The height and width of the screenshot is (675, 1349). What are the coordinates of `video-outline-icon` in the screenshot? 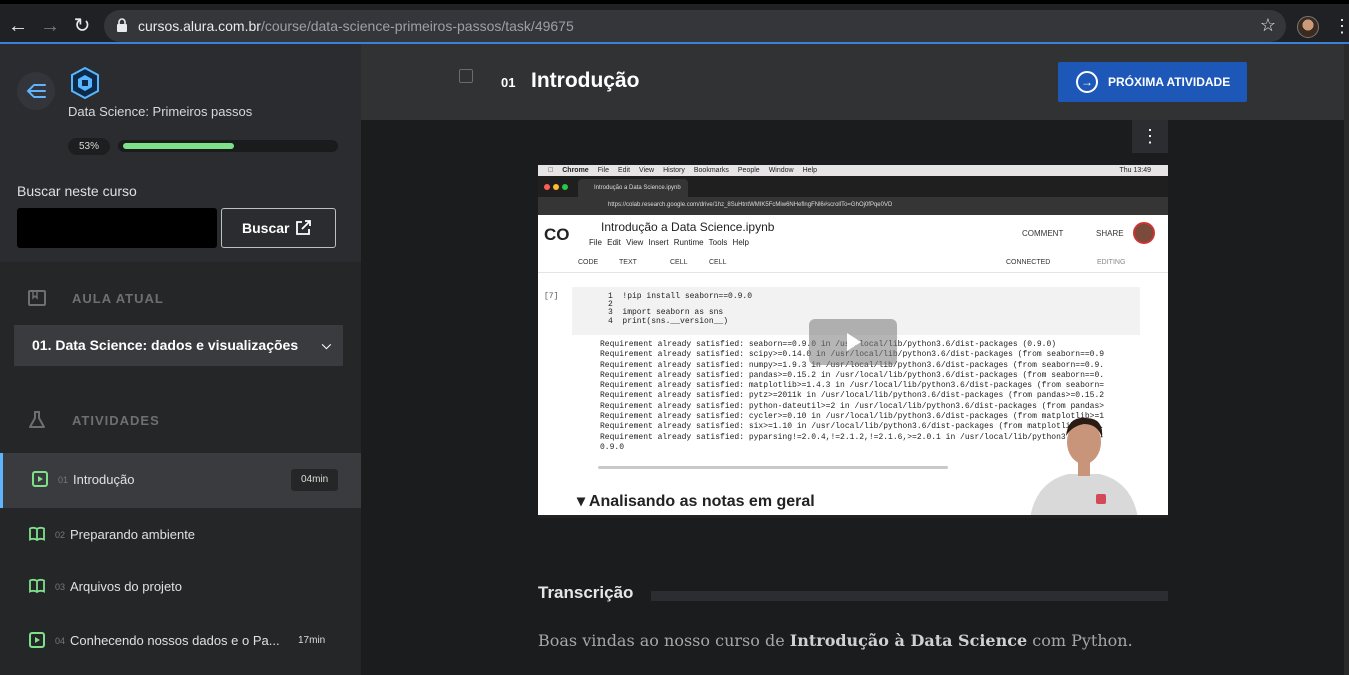 It's located at (466, 76).